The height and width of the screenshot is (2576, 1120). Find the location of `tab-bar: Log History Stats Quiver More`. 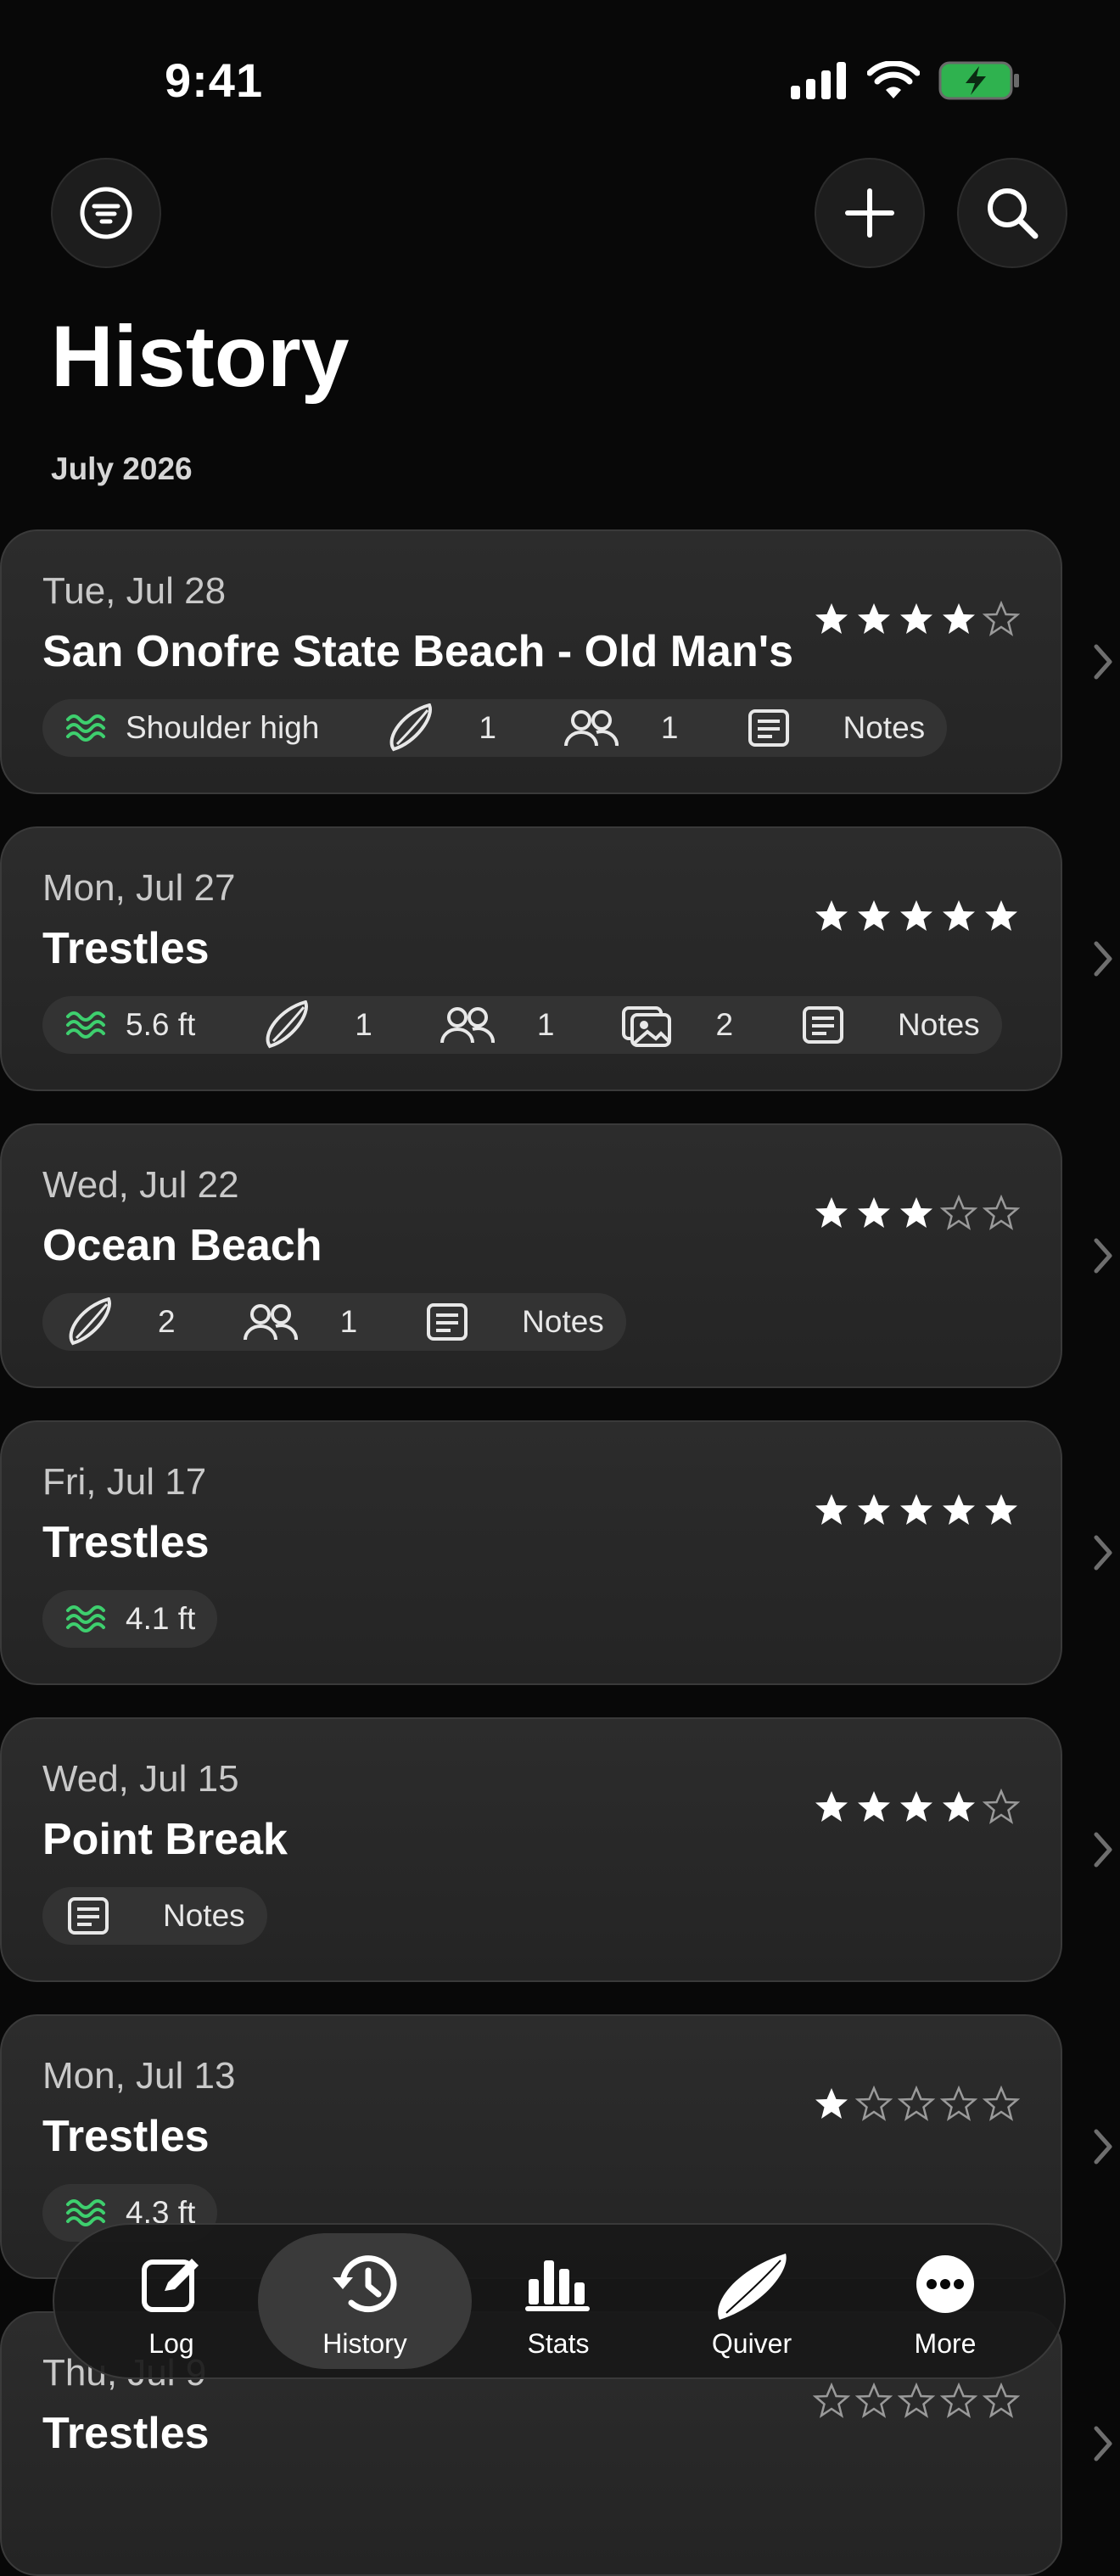

tab-bar: Log History Stats Quiver More is located at coordinates (560, 2301).